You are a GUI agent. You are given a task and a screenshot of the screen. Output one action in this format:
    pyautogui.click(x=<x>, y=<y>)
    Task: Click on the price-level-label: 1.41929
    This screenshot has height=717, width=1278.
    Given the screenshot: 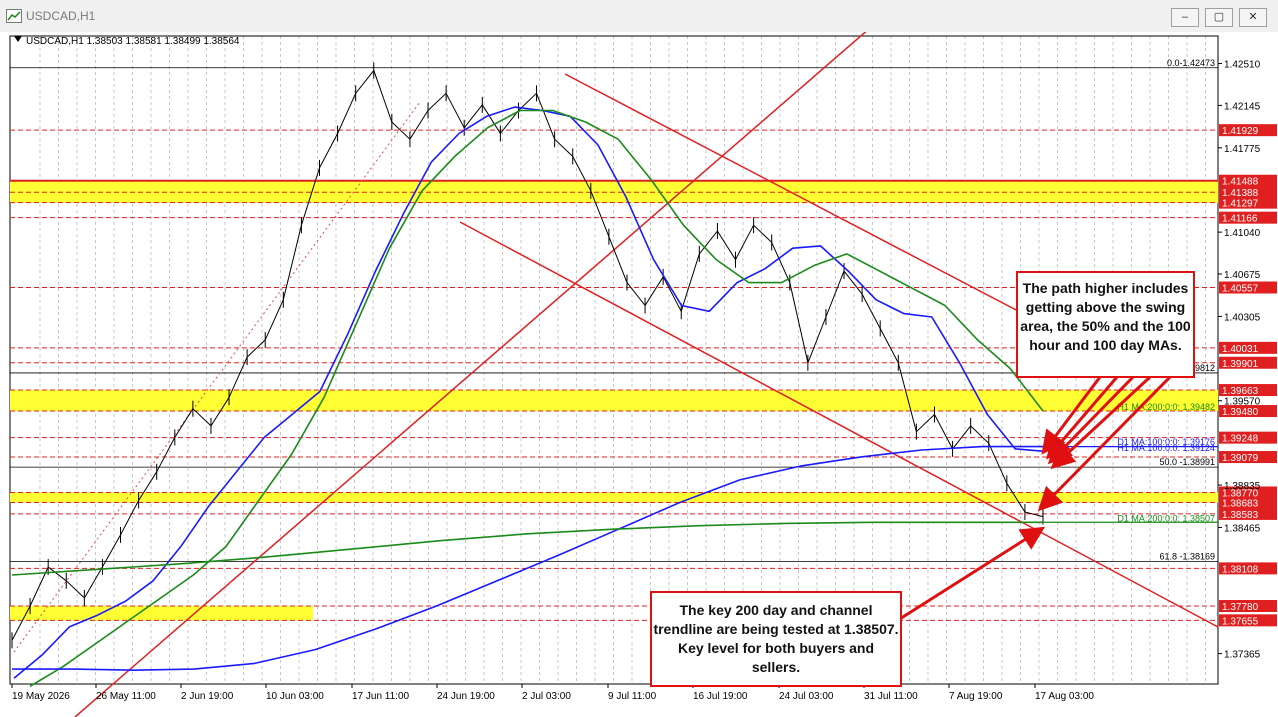 What is the action you would take?
    pyautogui.click(x=1240, y=131)
    